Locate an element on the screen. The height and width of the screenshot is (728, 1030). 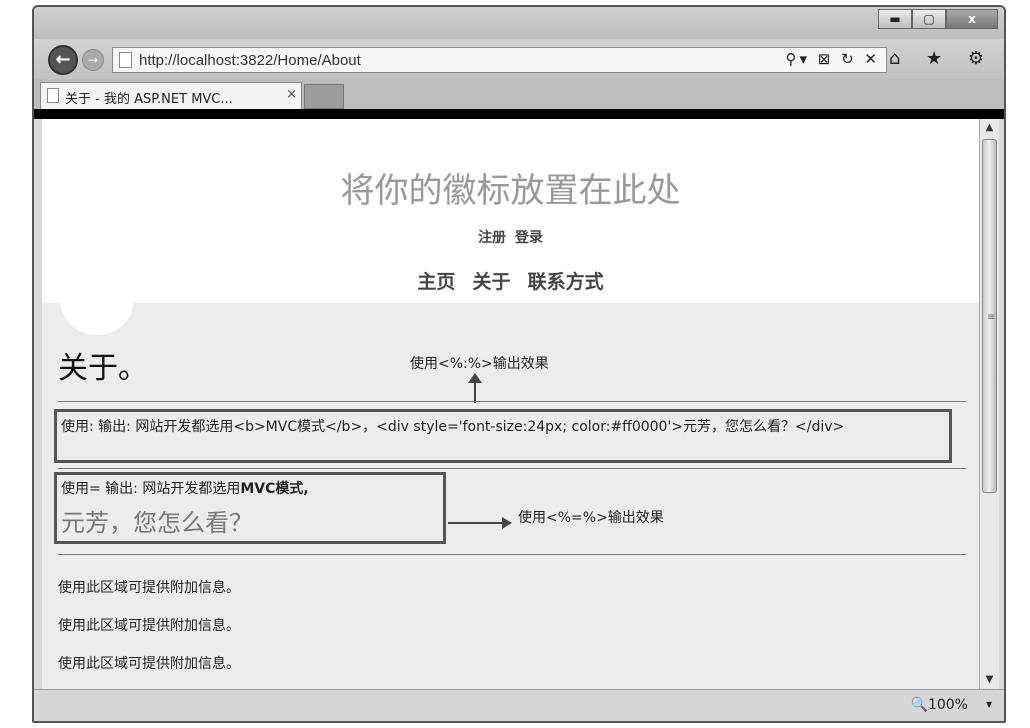
raw-output-styled-text: 元芳，您怎么看？ is located at coordinates (157, 523).